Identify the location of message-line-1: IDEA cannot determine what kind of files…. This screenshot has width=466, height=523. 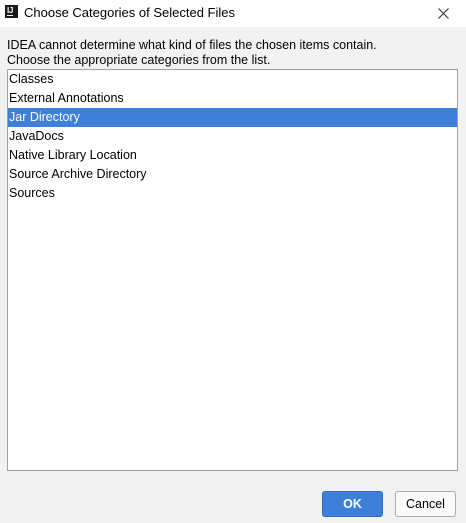
(192, 45).